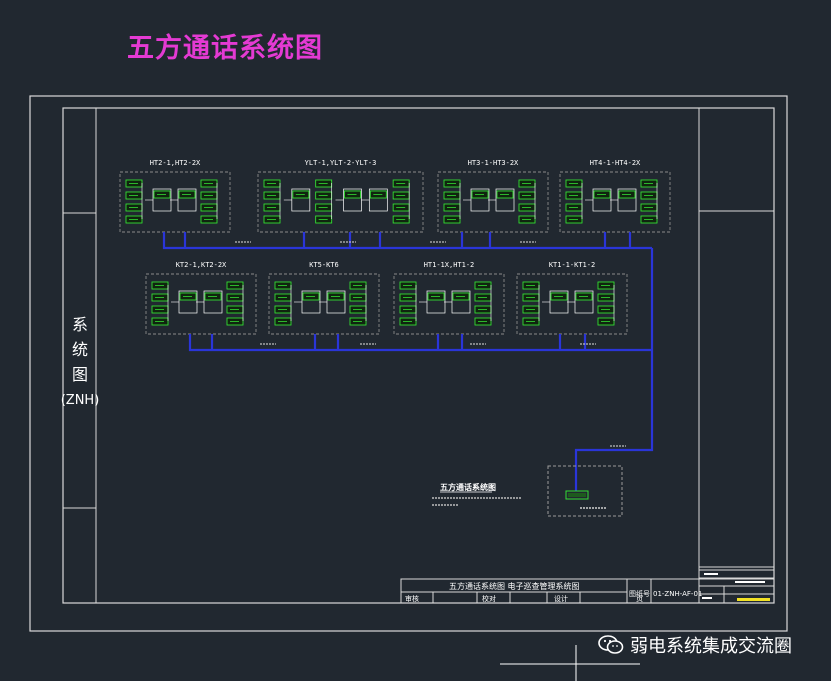 The image size is (831, 681). Describe the element at coordinates (340, 196) in the screenshot. I see `device-group-r1-1: YLT-1,YLT-2-YLT-3` at that location.